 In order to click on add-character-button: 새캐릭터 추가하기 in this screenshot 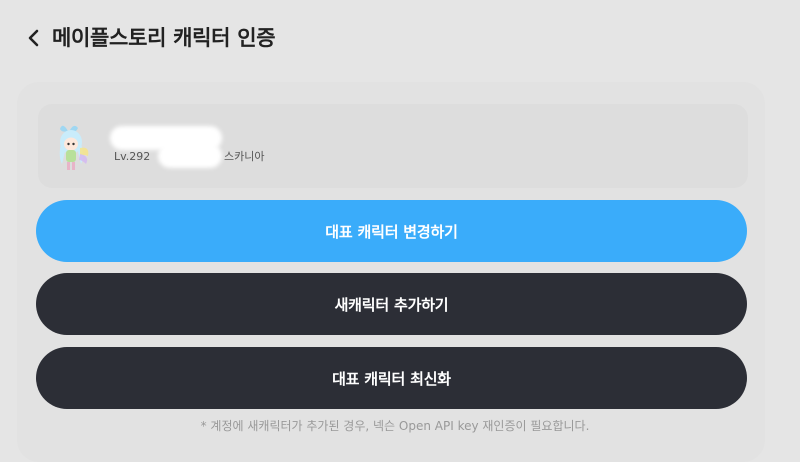, I will do `click(391, 304)`.